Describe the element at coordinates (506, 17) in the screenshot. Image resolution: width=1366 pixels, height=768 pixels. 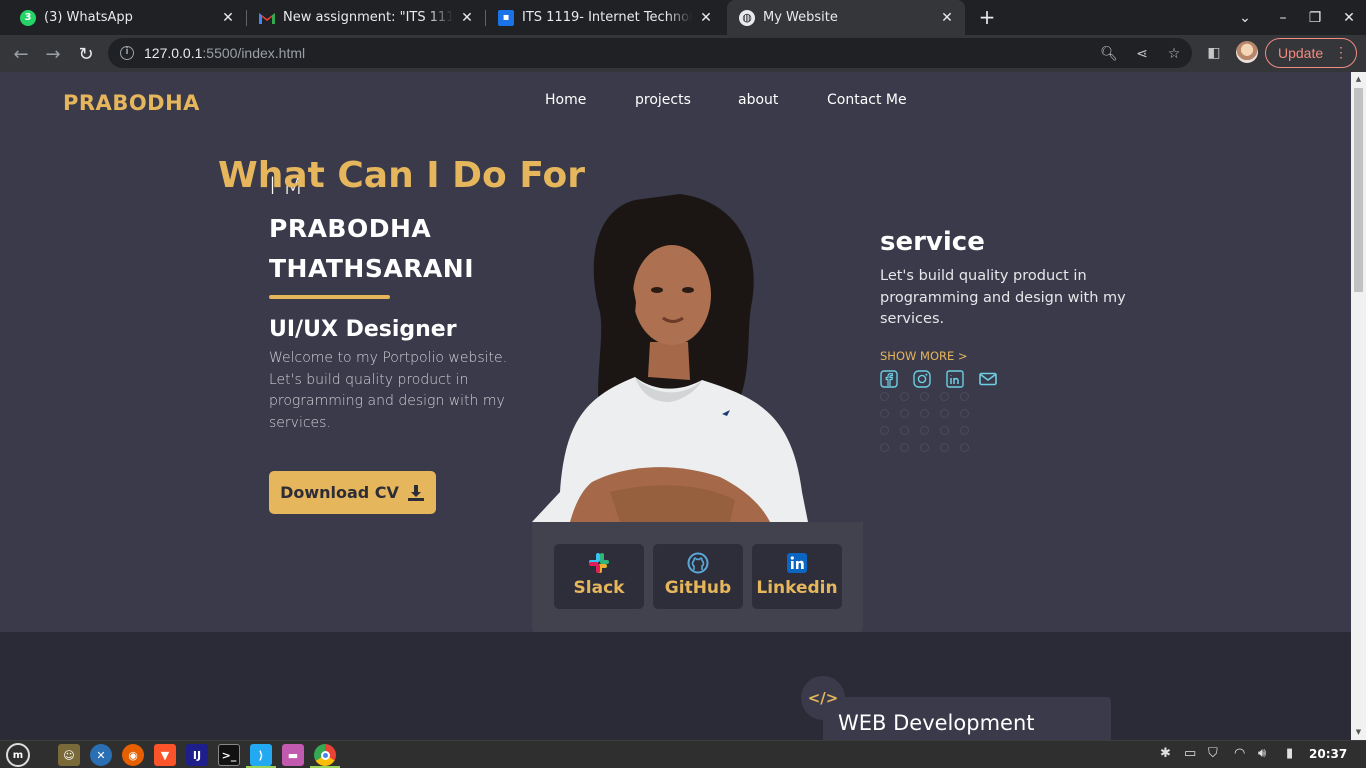
I see `classroom-icon: ▪` at that location.